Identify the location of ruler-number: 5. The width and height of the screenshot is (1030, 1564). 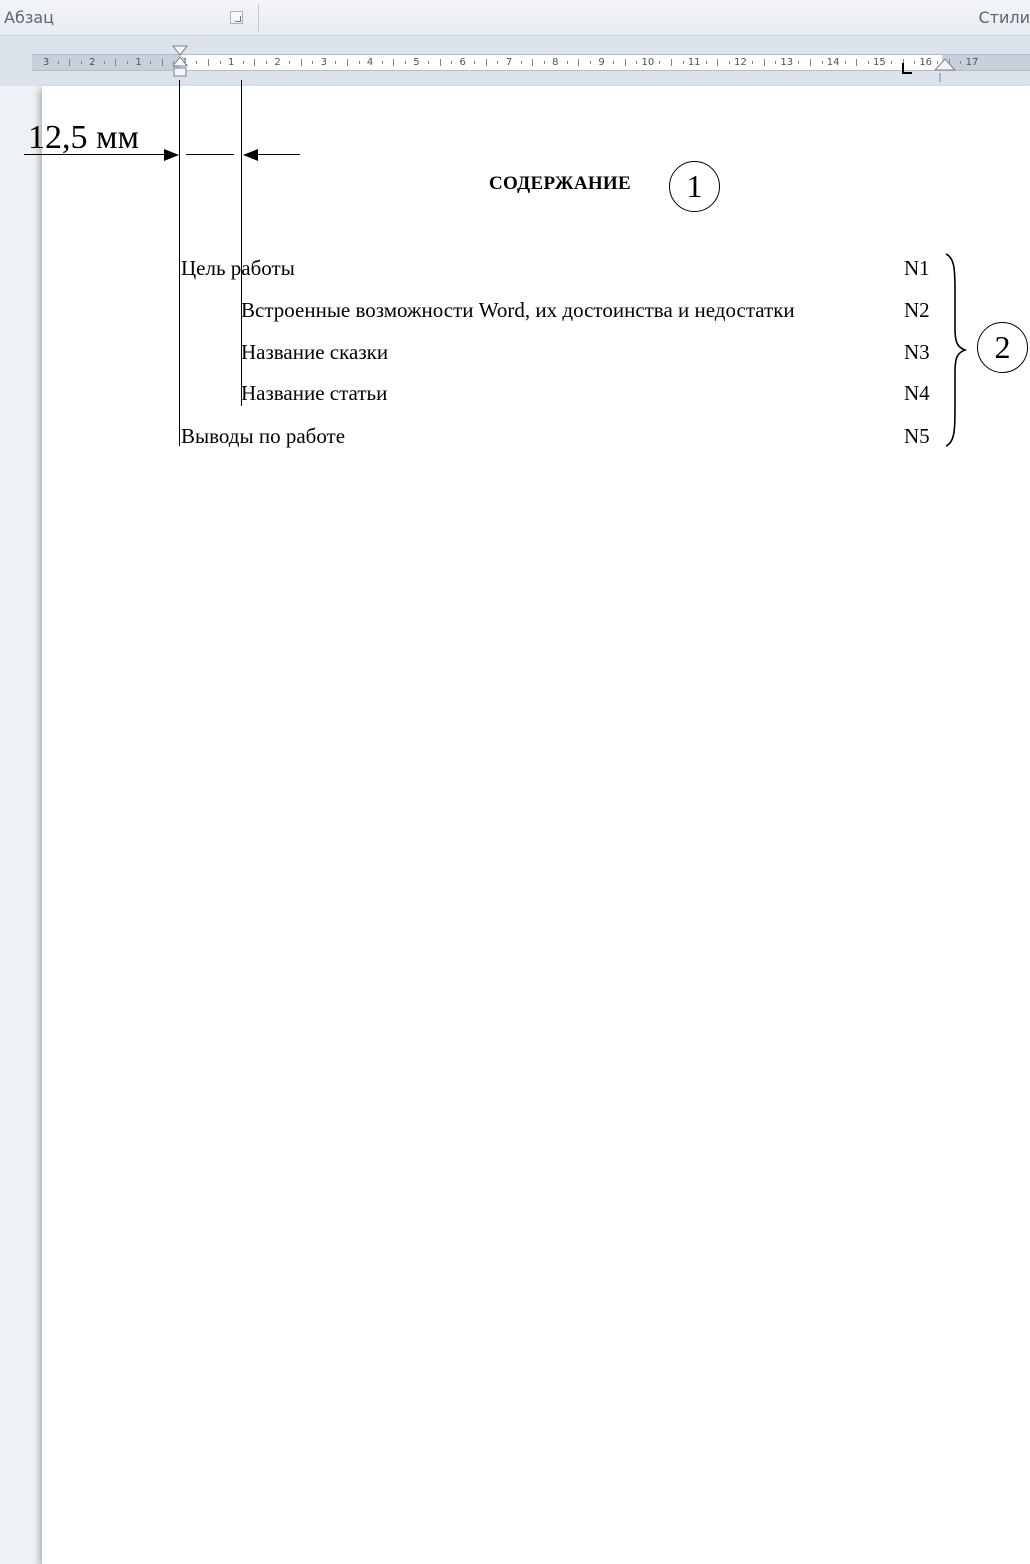
(416, 62).